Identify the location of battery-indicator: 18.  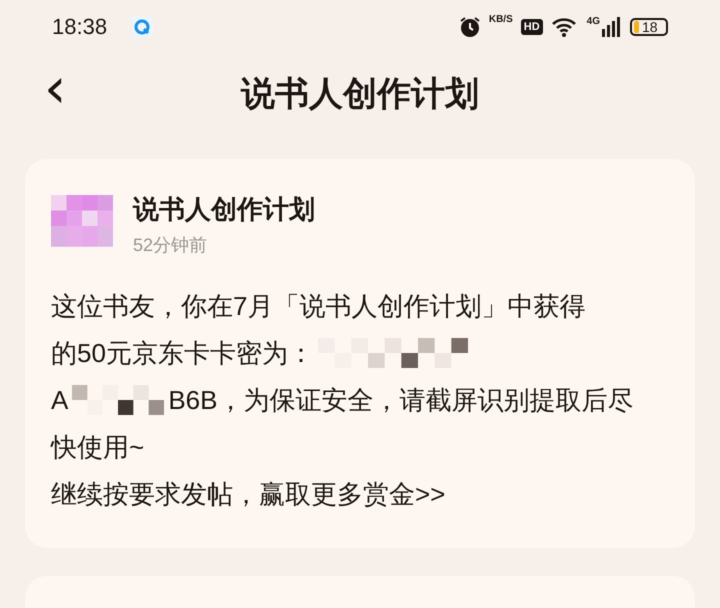
(649, 27).